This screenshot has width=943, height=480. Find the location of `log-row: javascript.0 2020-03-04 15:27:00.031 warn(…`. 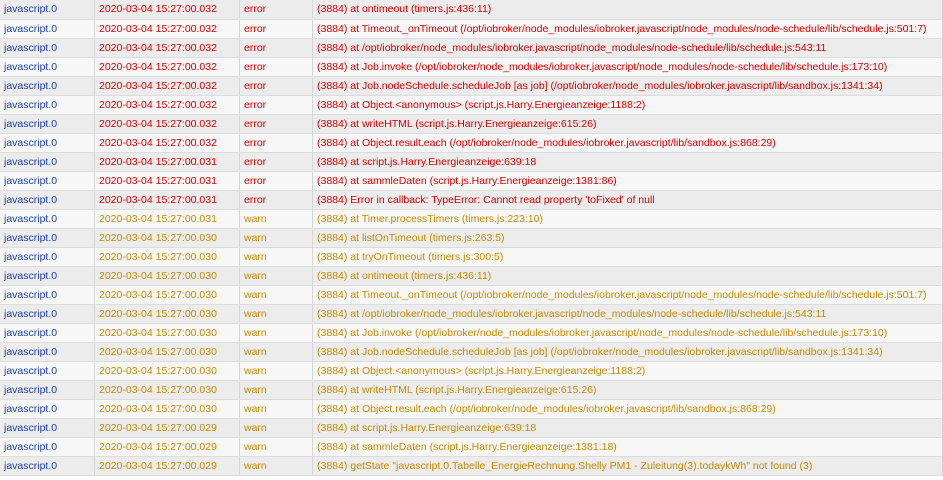

log-row: javascript.0 2020-03-04 15:27:00.031 warn(… is located at coordinates (471, 219).